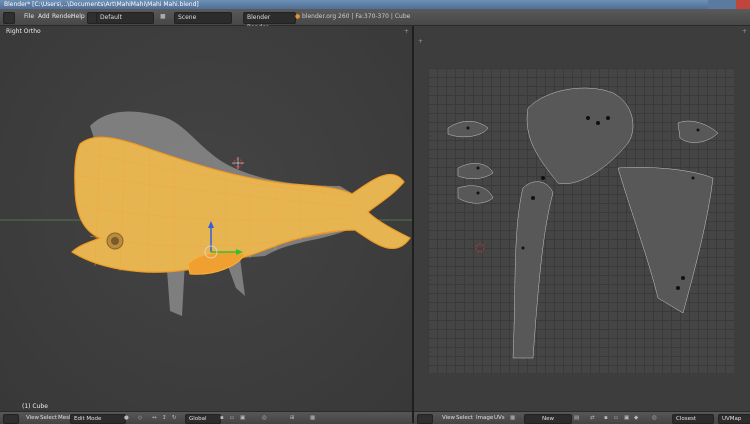  I want to click on face-select-icon: ▣, so click(242, 418).